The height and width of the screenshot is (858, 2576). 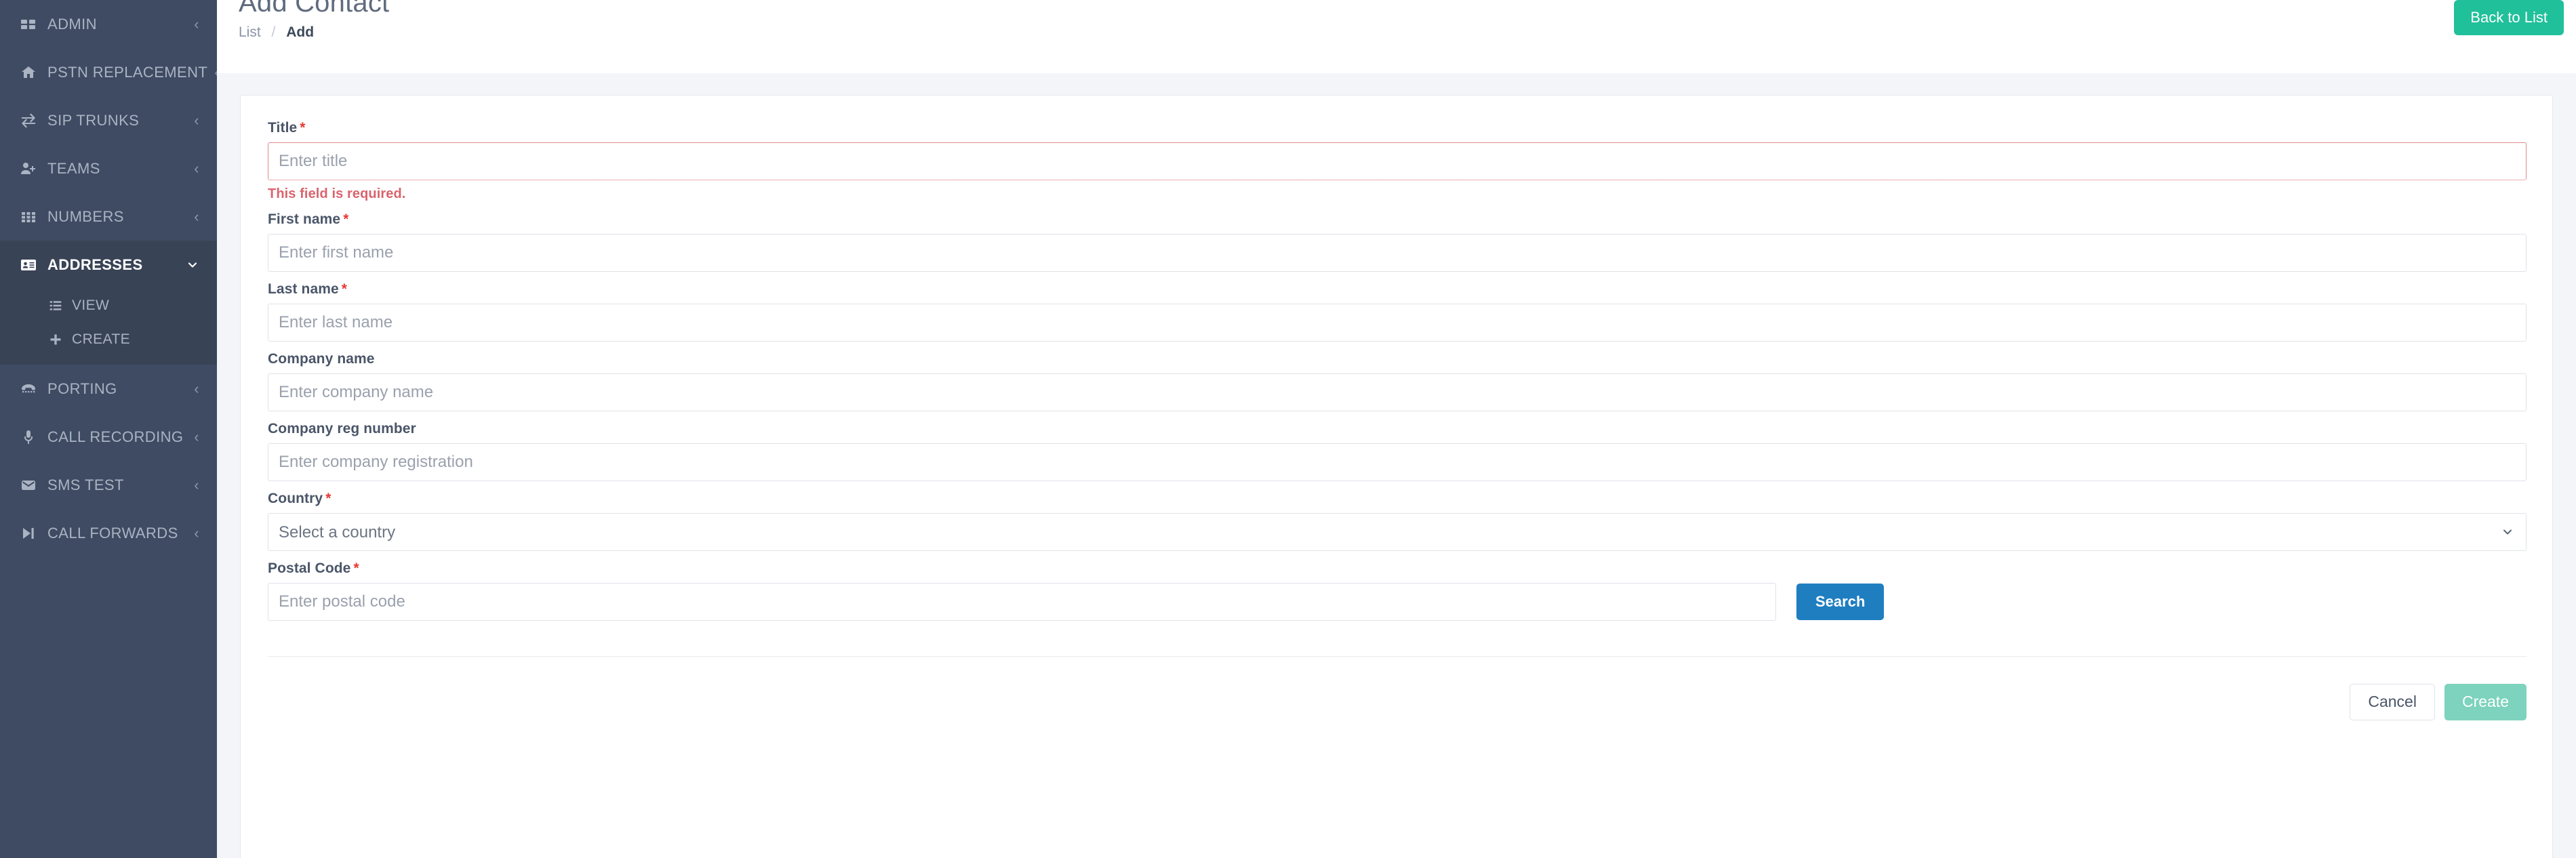 What do you see at coordinates (73, 168) in the screenshot?
I see `sidebar-item-label: TEAMS` at bounding box center [73, 168].